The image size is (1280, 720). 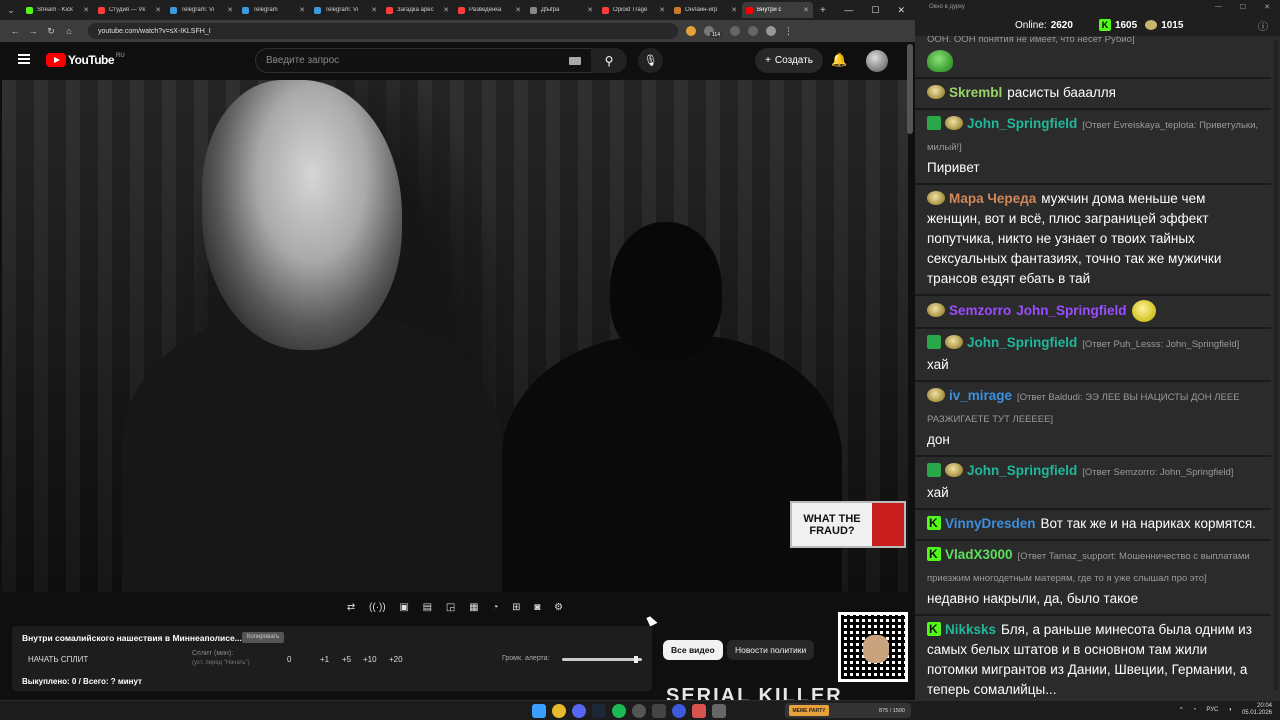 I want to click on theater-icon: ▦, so click(x=473, y=607).